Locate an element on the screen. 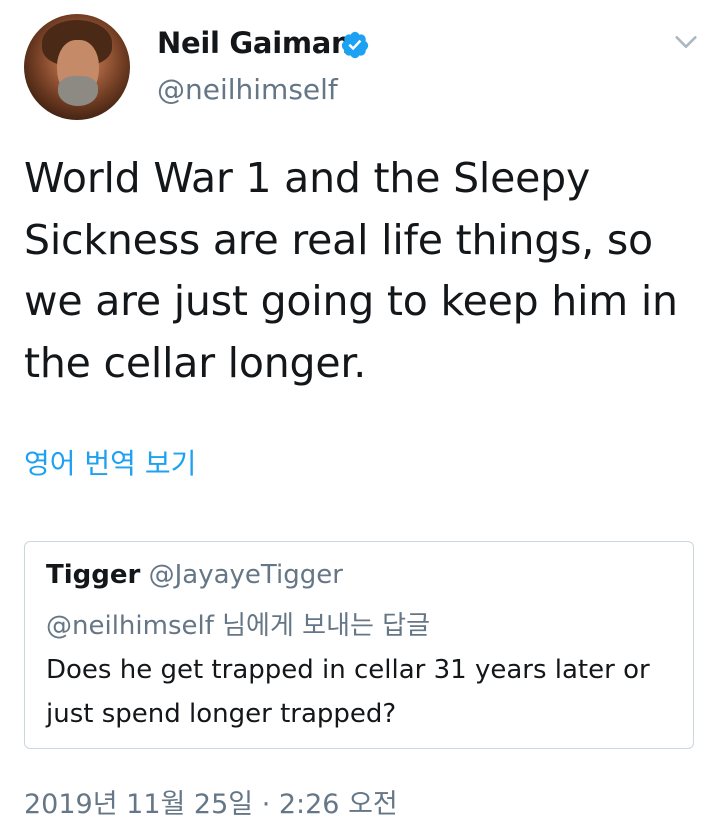 The width and height of the screenshot is (720, 833). quoted-author: Tigger @JayayeTigger is located at coordinates (194, 575).